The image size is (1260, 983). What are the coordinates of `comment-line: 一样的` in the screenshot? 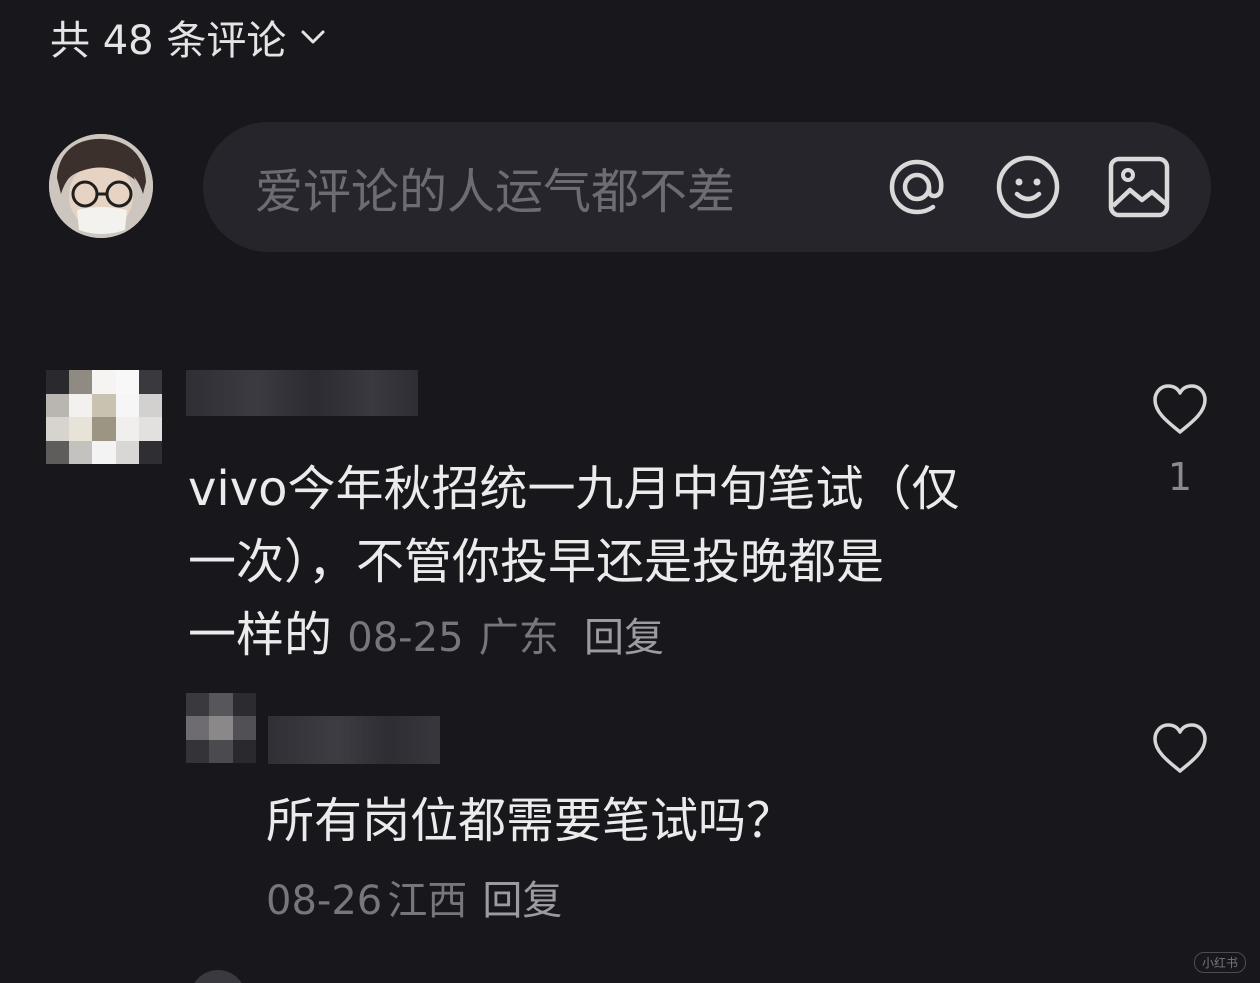 It's located at (260, 635).